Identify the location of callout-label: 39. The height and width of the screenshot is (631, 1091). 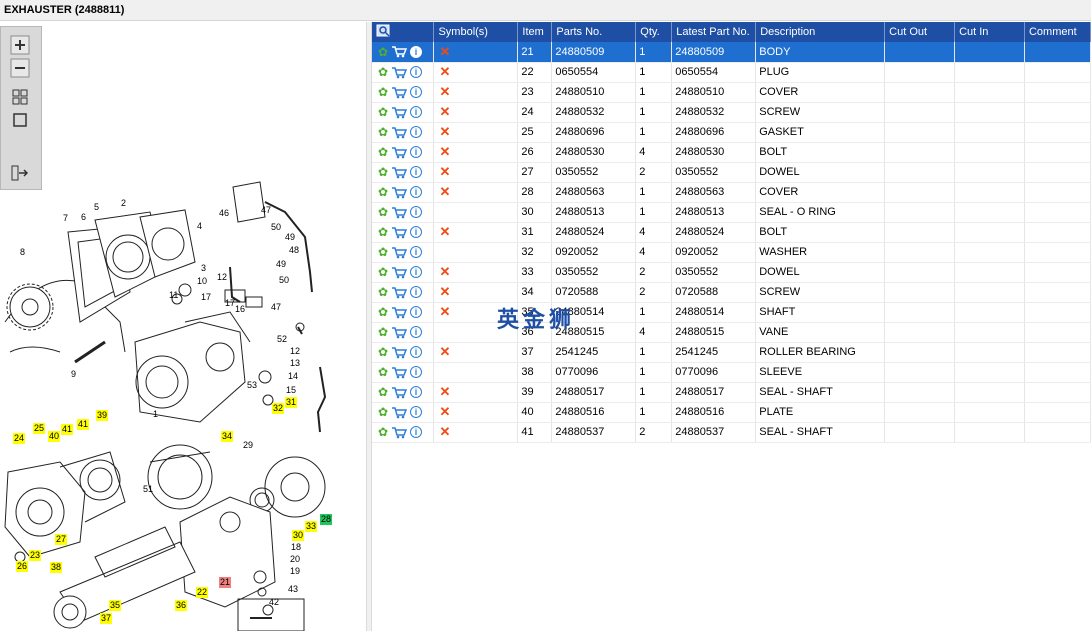
(102, 415).